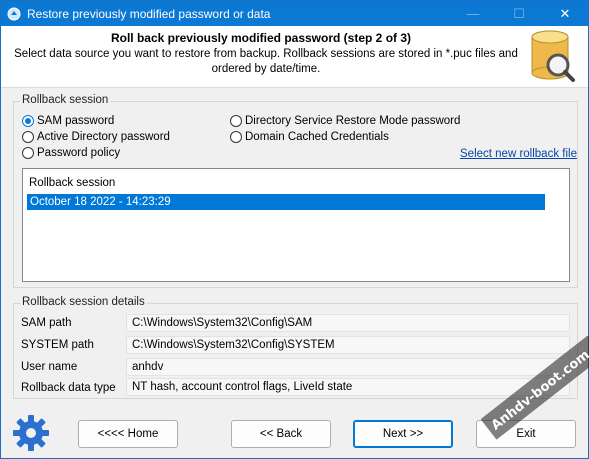 The image size is (589, 459). I want to click on rollback-data-type-label: Rollback data type, so click(68, 388).